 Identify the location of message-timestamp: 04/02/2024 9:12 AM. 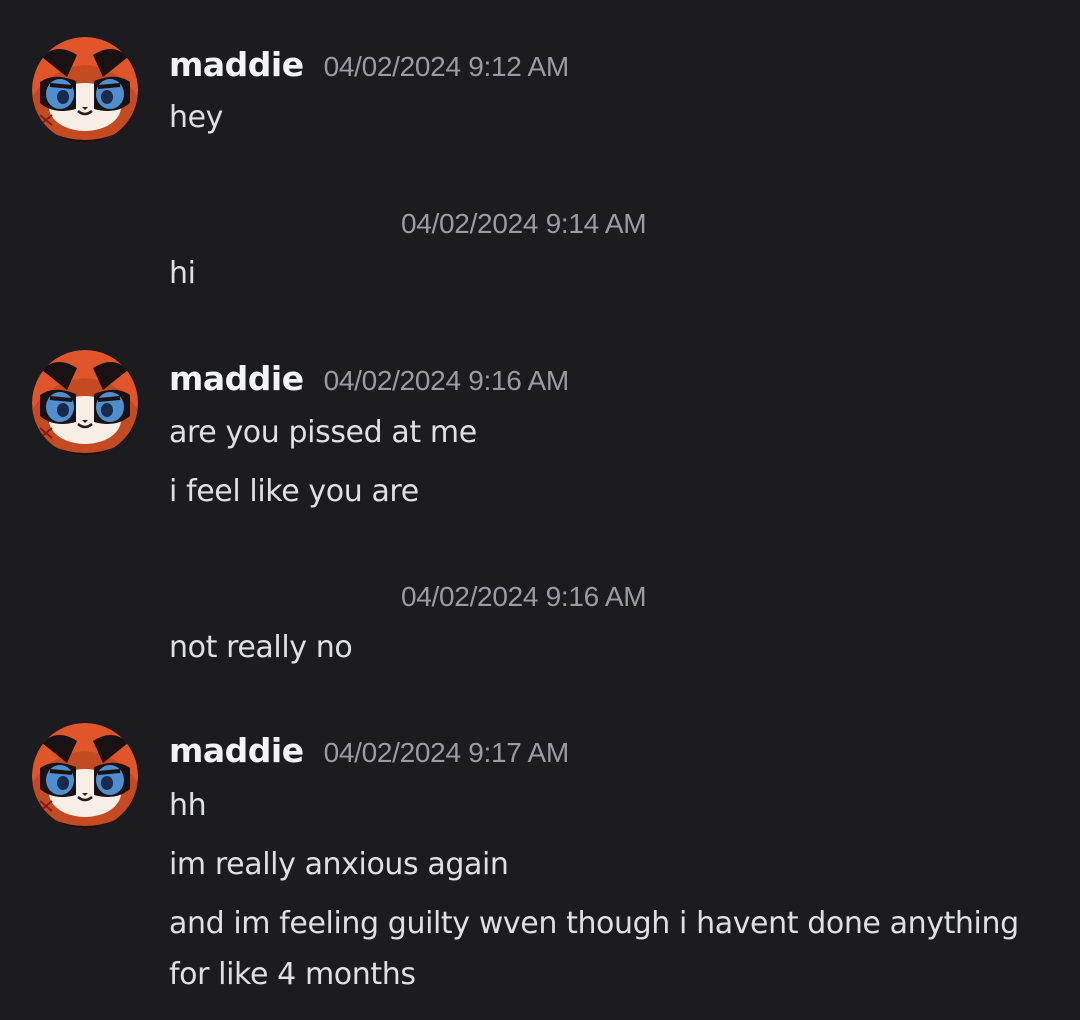
(446, 66).